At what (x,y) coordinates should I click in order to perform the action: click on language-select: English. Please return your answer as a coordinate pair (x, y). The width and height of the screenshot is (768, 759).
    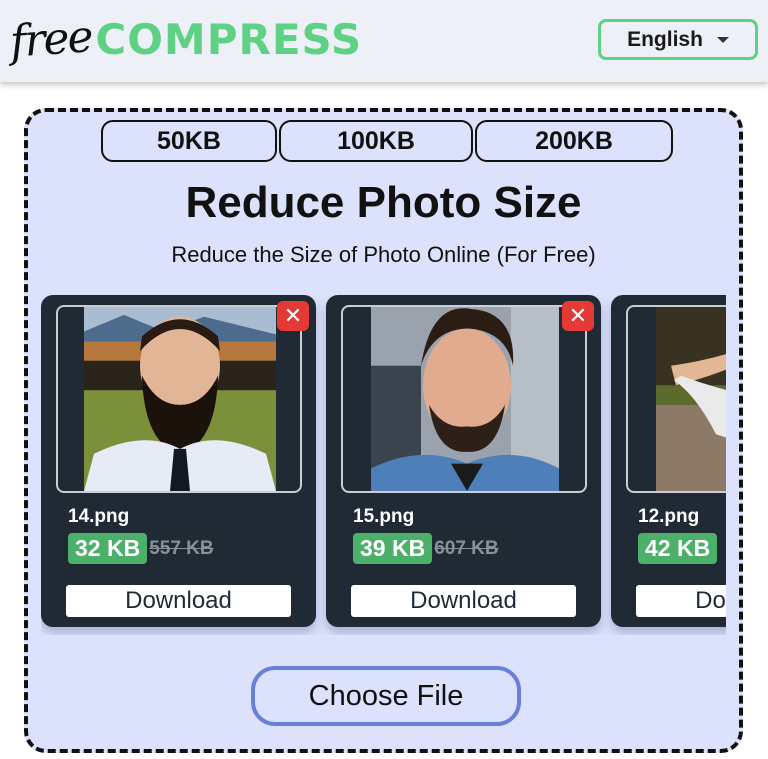
    Looking at the image, I should click on (678, 39).